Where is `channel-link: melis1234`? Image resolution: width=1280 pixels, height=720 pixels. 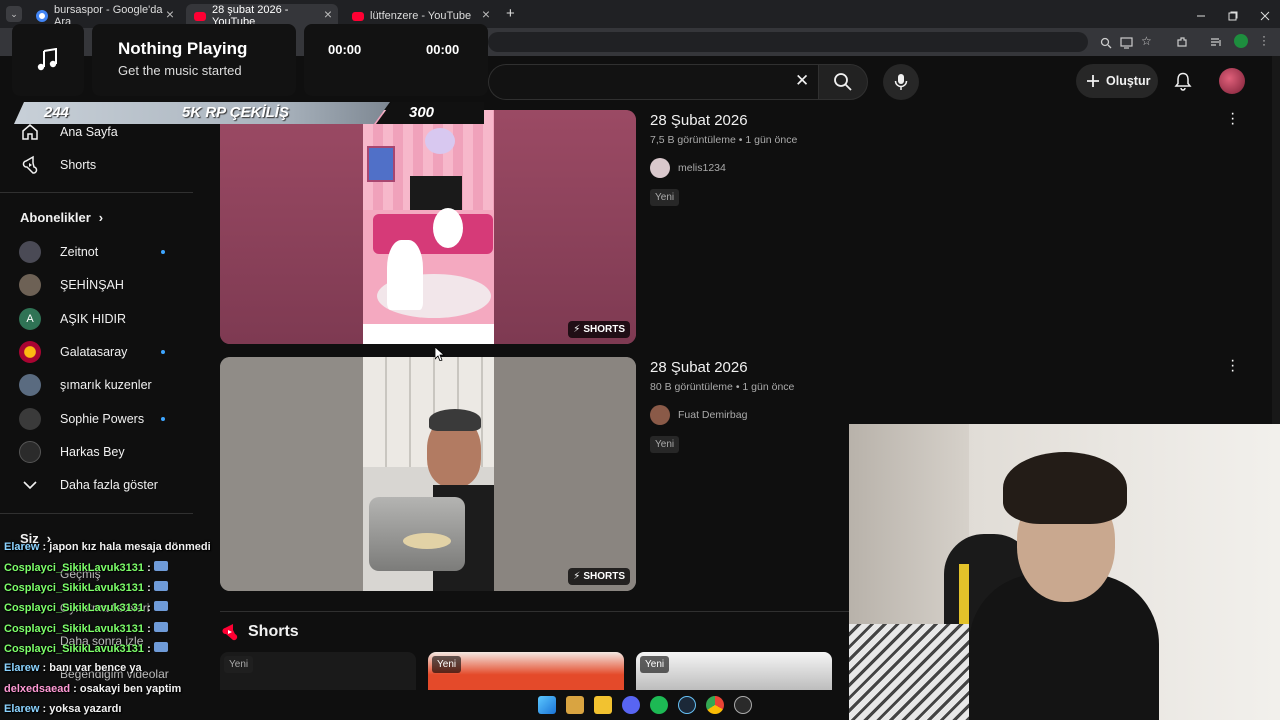 channel-link: melis1234 is located at coordinates (688, 168).